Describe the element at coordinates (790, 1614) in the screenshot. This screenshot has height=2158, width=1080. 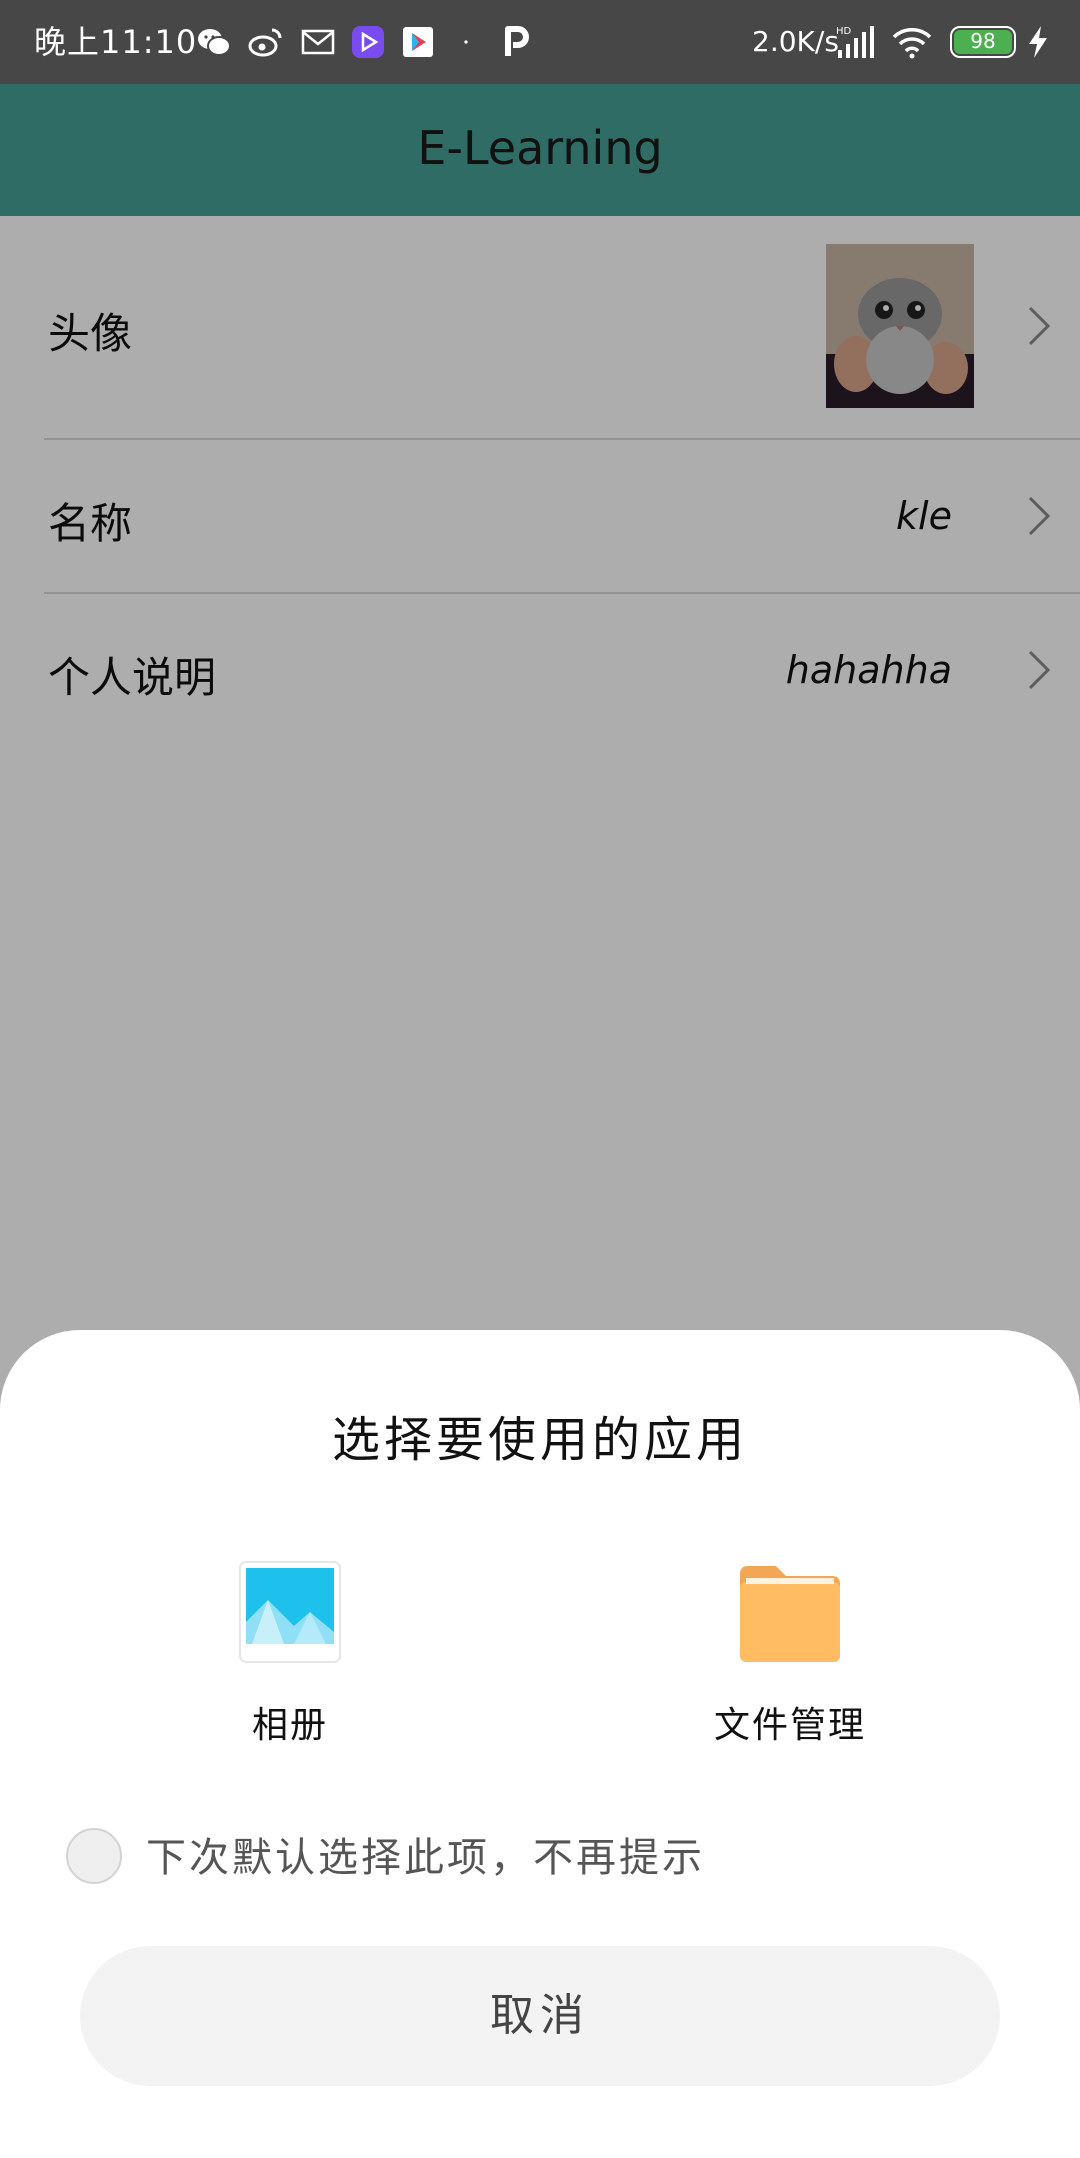
I see `folder-icon` at that location.